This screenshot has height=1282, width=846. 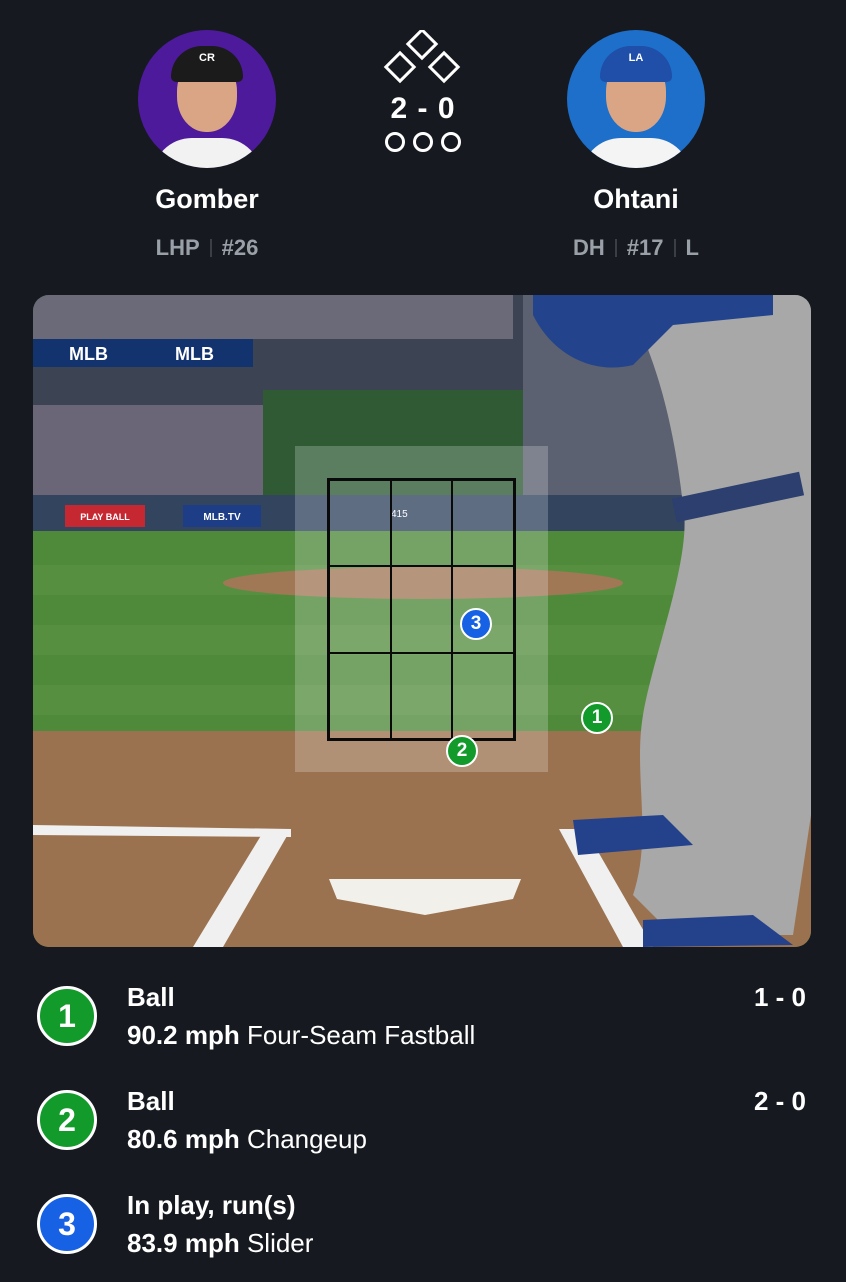 What do you see at coordinates (183, 1243) in the screenshot?
I see `pitch-speed: 83.9 mph` at bounding box center [183, 1243].